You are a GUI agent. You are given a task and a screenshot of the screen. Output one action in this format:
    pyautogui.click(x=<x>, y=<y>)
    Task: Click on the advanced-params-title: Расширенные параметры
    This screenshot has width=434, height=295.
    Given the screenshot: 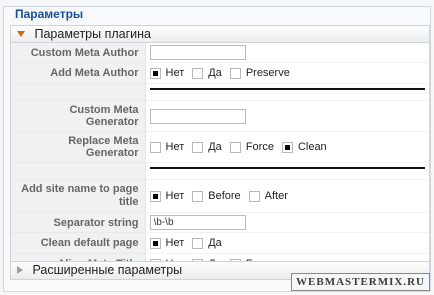 What is the action you would take?
    pyautogui.click(x=107, y=270)
    